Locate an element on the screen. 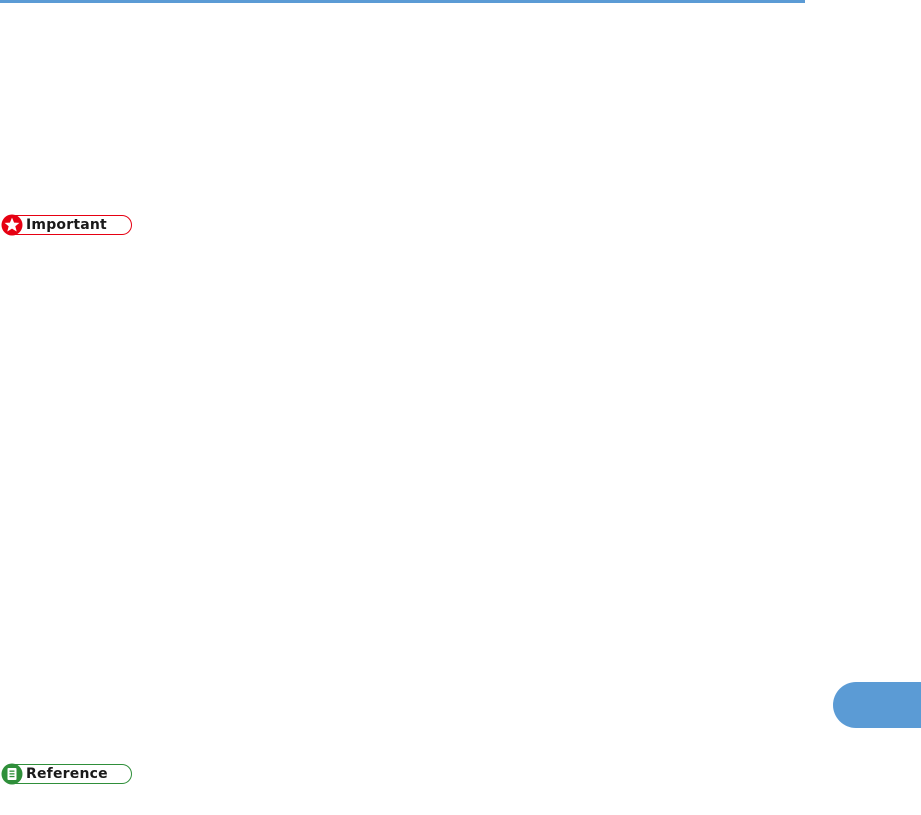 Image resolution: width=921 pixels, height=815 pixels. header-rule is located at coordinates (402, 1).